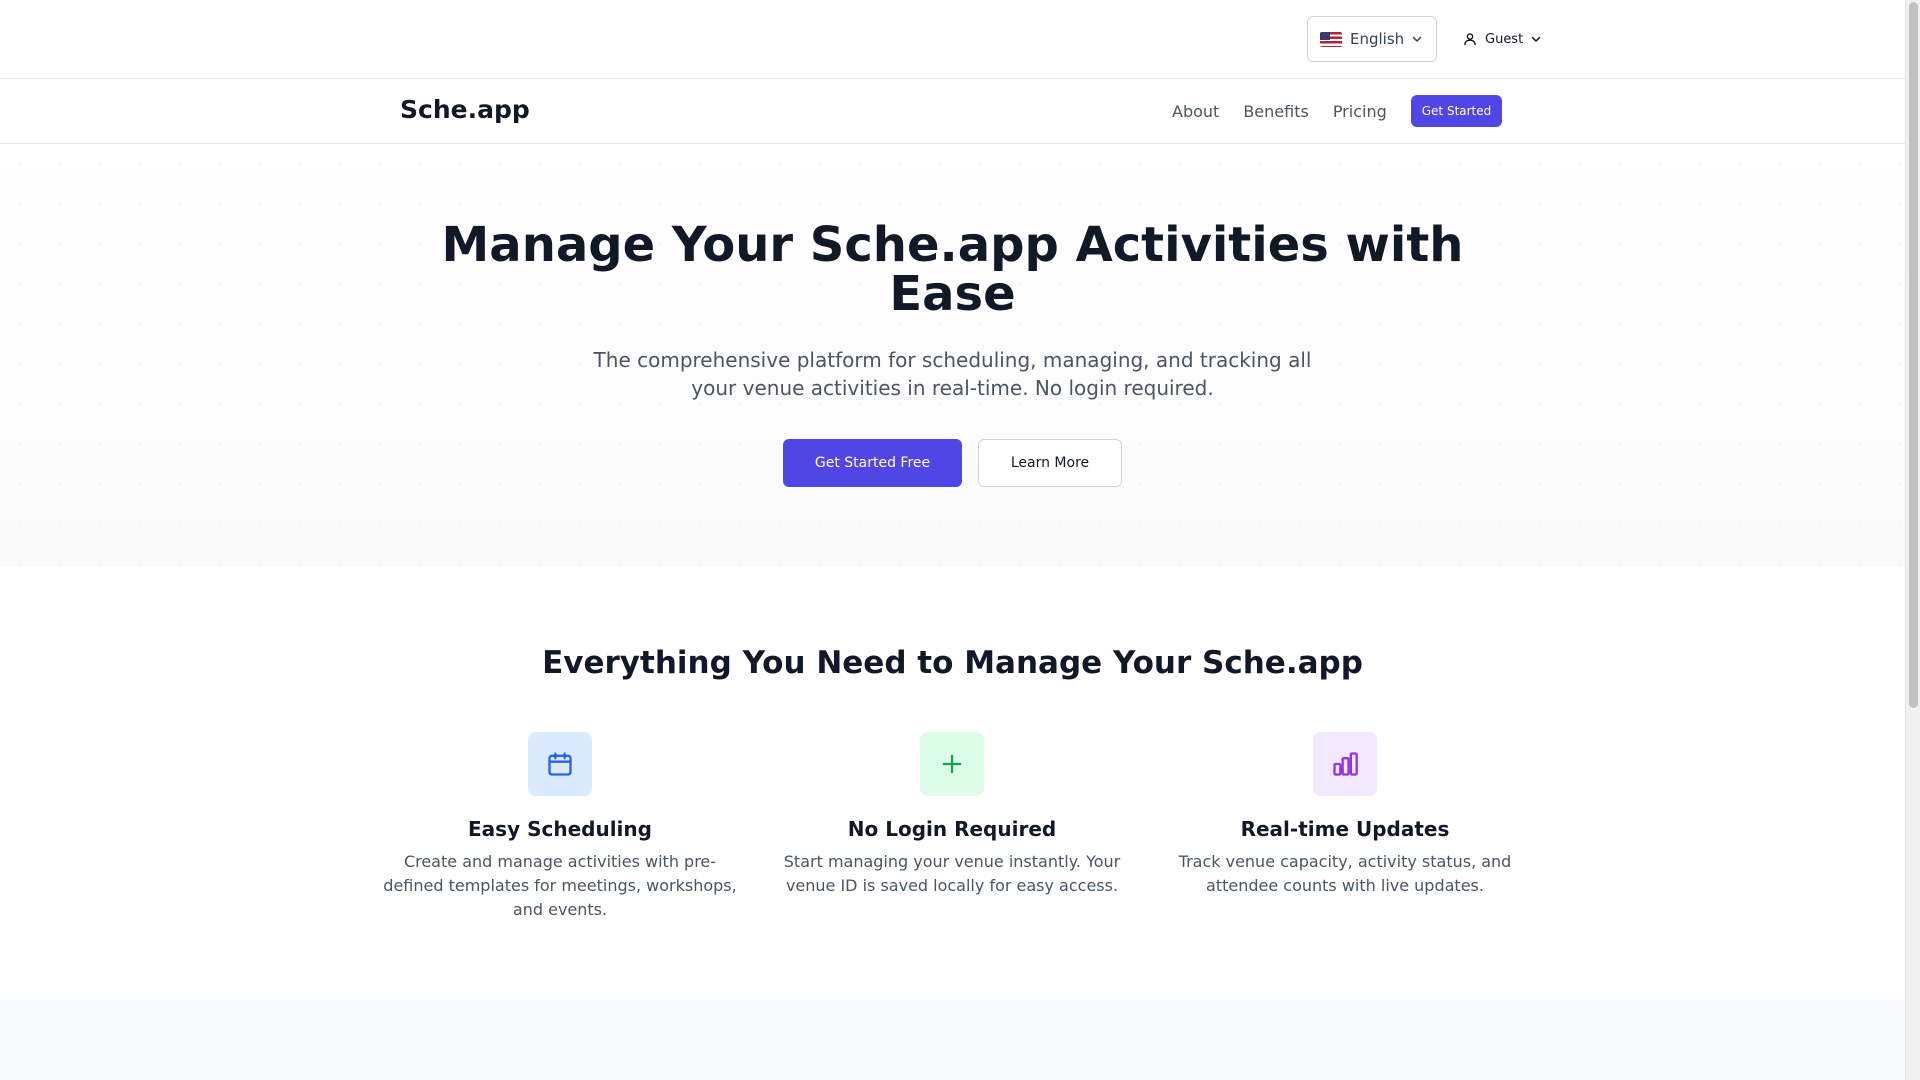 The height and width of the screenshot is (1080, 1920). I want to click on nav-link-pricing: Pricing, so click(1360, 111).